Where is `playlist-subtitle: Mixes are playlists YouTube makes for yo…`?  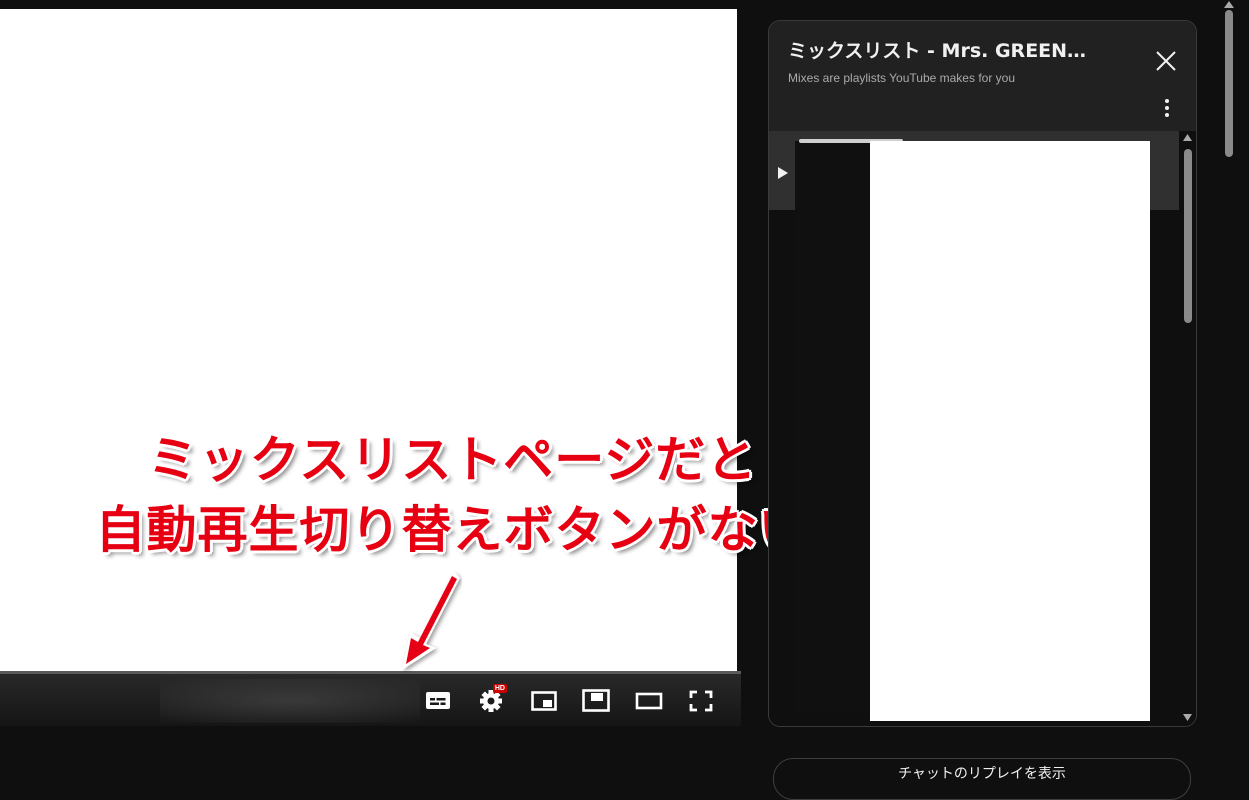 playlist-subtitle: Mixes are playlists YouTube makes for yo… is located at coordinates (901, 78).